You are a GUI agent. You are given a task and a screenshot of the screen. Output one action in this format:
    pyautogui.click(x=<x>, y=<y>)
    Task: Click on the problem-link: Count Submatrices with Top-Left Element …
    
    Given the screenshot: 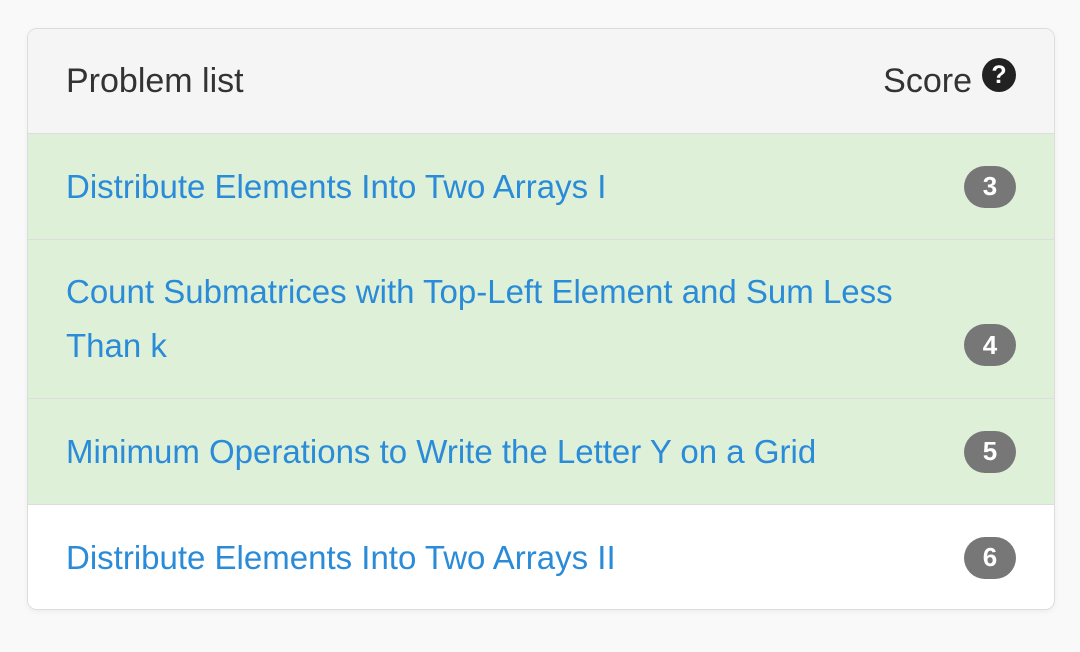 What is the action you would take?
    pyautogui.click(x=515, y=319)
    